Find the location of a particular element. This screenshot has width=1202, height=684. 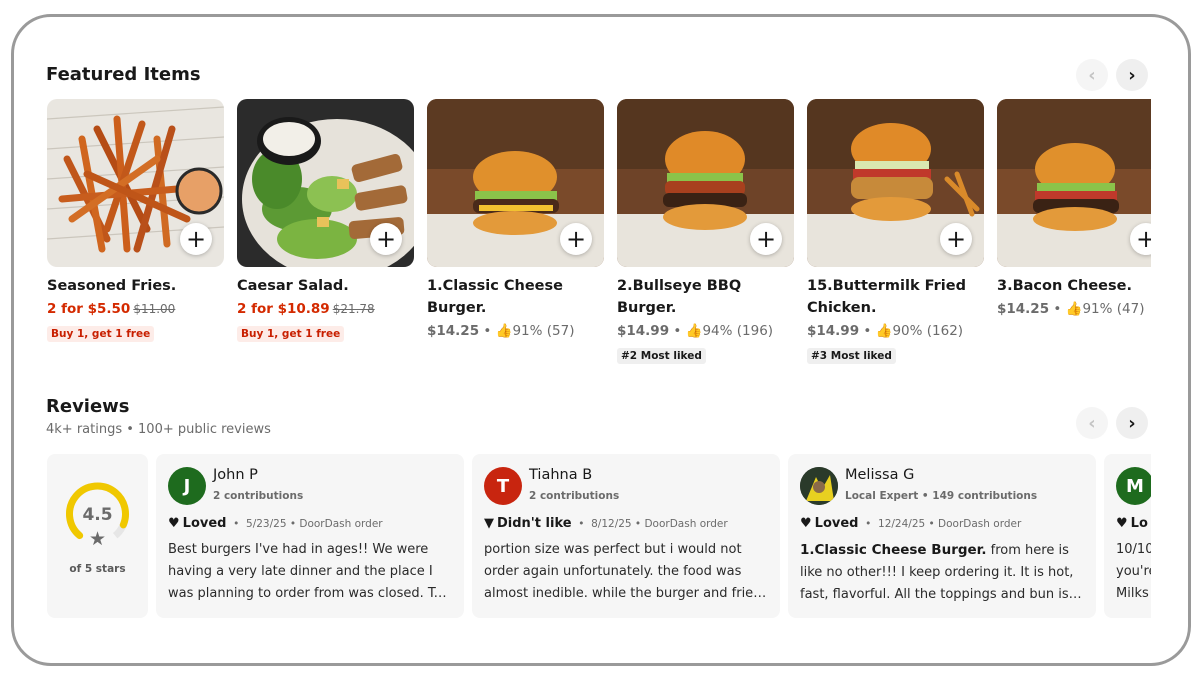

item-price: $14.25 • 👍91% (57) is located at coordinates (501, 331).